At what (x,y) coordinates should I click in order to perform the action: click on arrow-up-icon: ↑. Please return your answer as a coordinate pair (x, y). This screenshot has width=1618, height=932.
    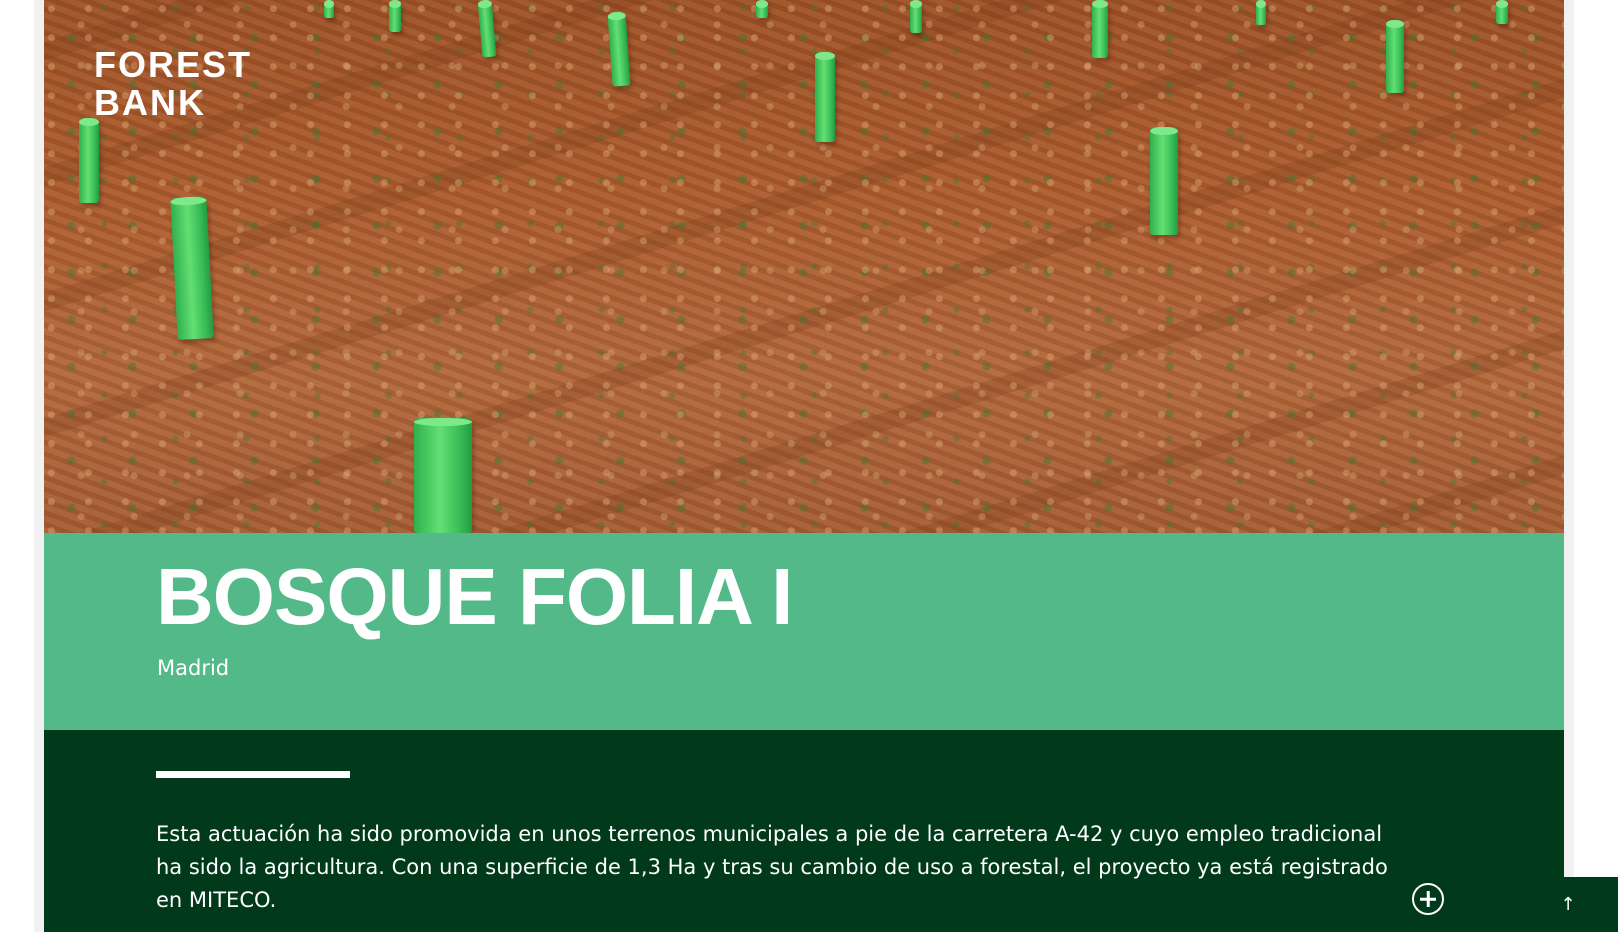
    Looking at the image, I should click on (1568, 904).